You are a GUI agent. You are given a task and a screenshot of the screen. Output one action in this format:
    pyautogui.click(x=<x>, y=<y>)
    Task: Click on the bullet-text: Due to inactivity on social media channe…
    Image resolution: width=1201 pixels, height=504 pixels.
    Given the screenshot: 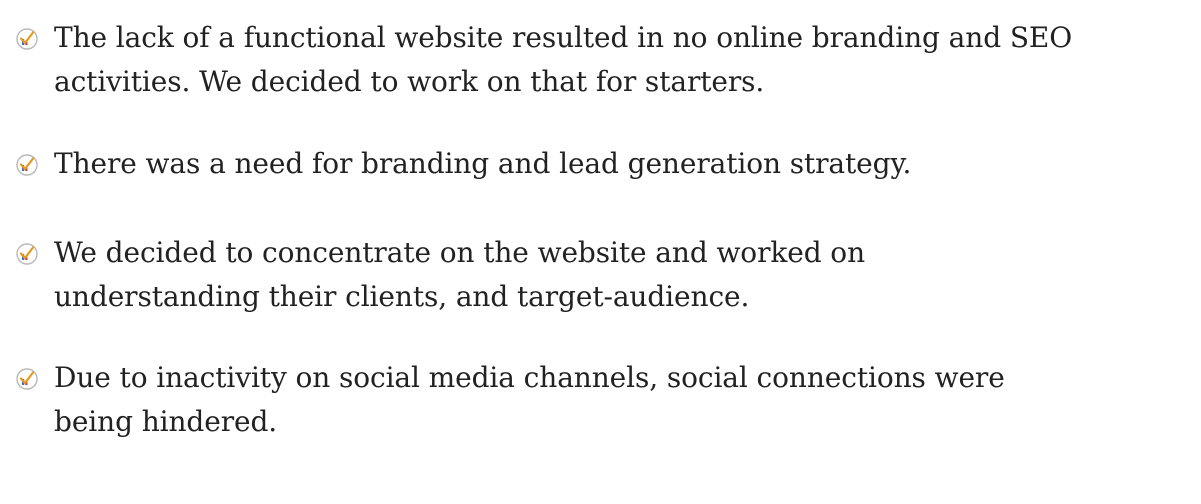 What is the action you would take?
    pyautogui.click(x=529, y=399)
    